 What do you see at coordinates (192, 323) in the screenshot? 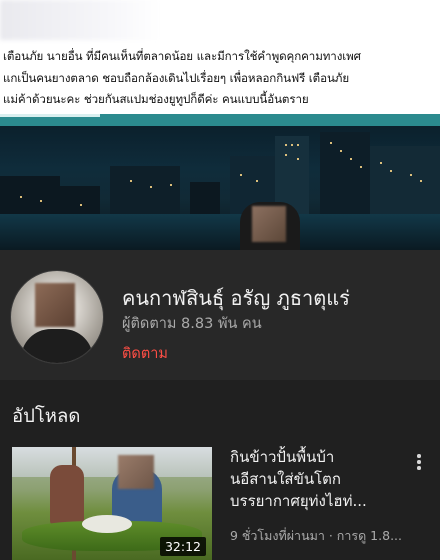
I see `subscriber-count: ผู้ติดตาม 8.83 พัน คน` at bounding box center [192, 323].